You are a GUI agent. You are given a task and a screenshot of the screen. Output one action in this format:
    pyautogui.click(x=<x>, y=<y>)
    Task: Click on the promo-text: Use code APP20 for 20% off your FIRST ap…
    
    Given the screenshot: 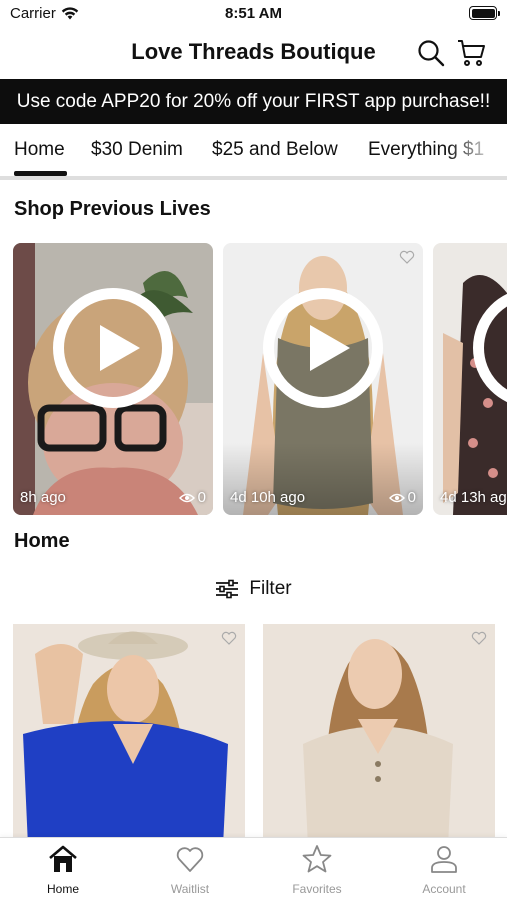 What is the action you would take?
    pyautogui.click(x=253, y=101)
    